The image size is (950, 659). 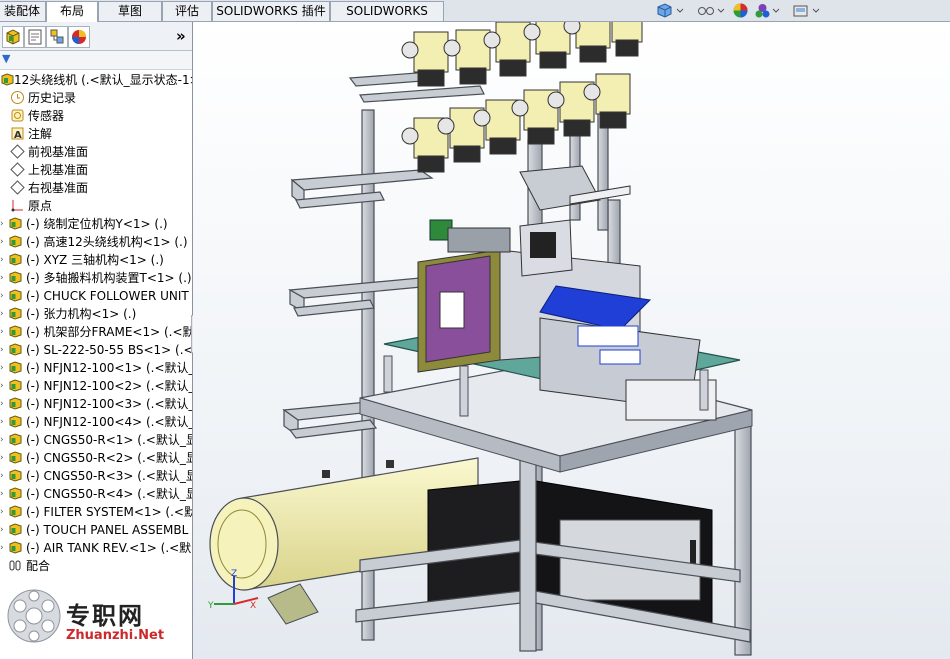 I want to click on svg-text: A, so click(x=18, y=135).